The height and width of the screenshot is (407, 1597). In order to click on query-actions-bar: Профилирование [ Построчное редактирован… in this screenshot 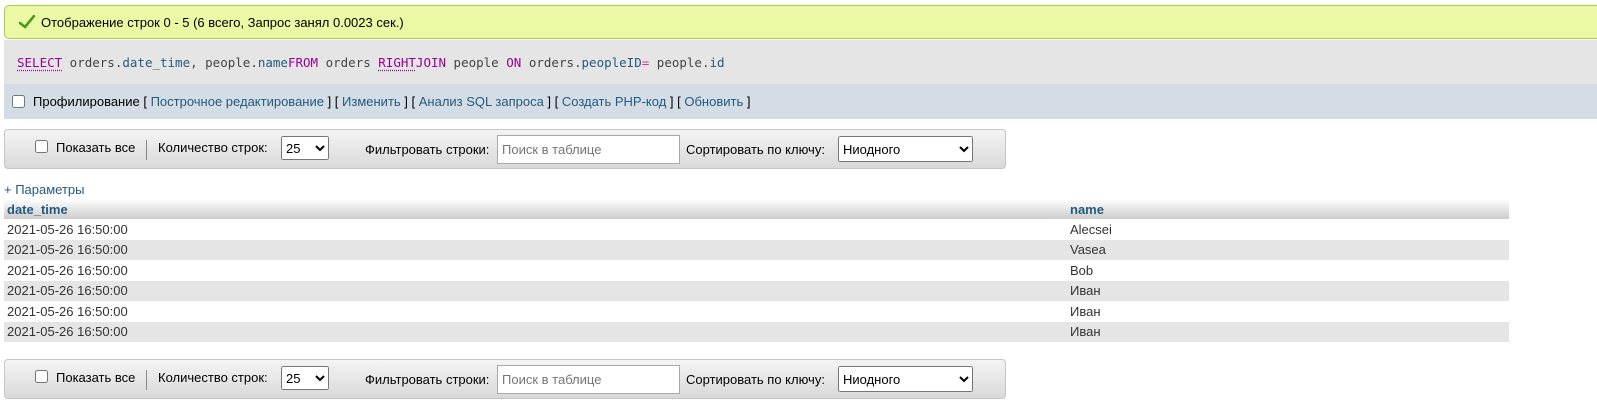, I will do `click(800, 101)`.